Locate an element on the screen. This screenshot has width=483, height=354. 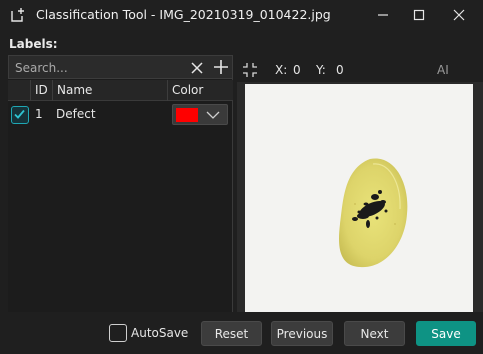
color-swatch is located at coordinates (187, 115).